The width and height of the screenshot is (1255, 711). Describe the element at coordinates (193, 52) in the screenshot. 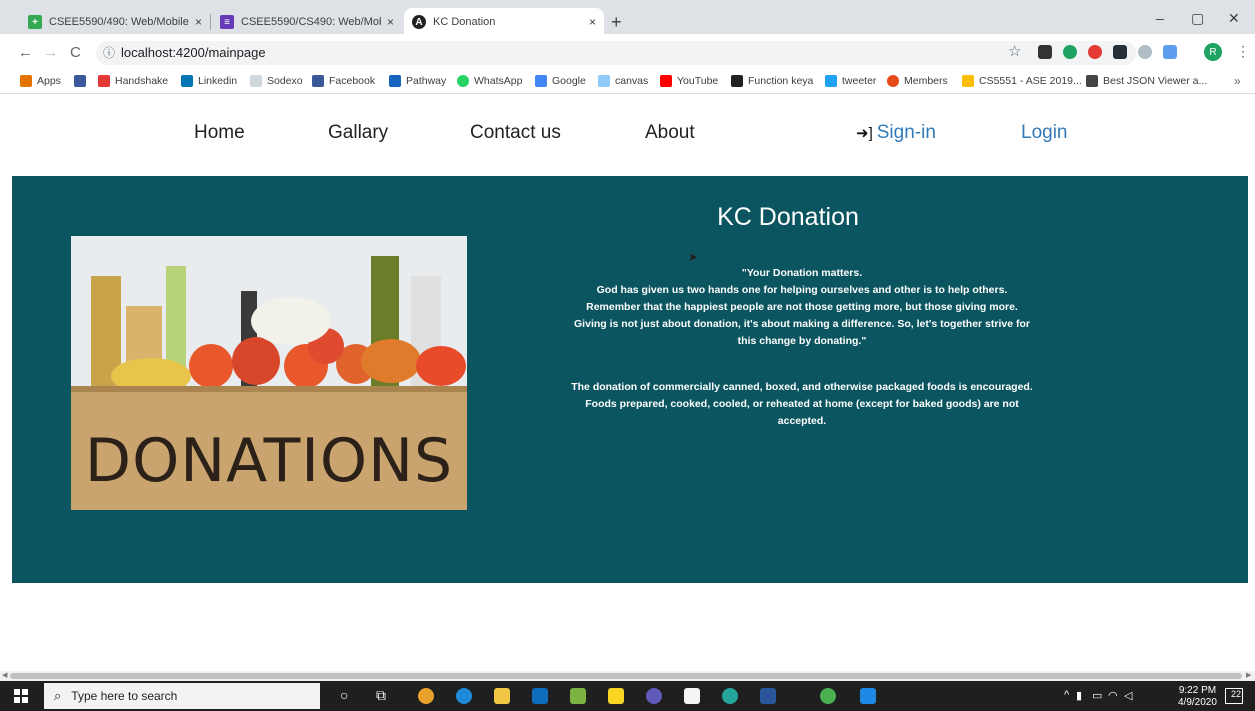

I see `url-value: localhost:4200/mainpage` at that location.